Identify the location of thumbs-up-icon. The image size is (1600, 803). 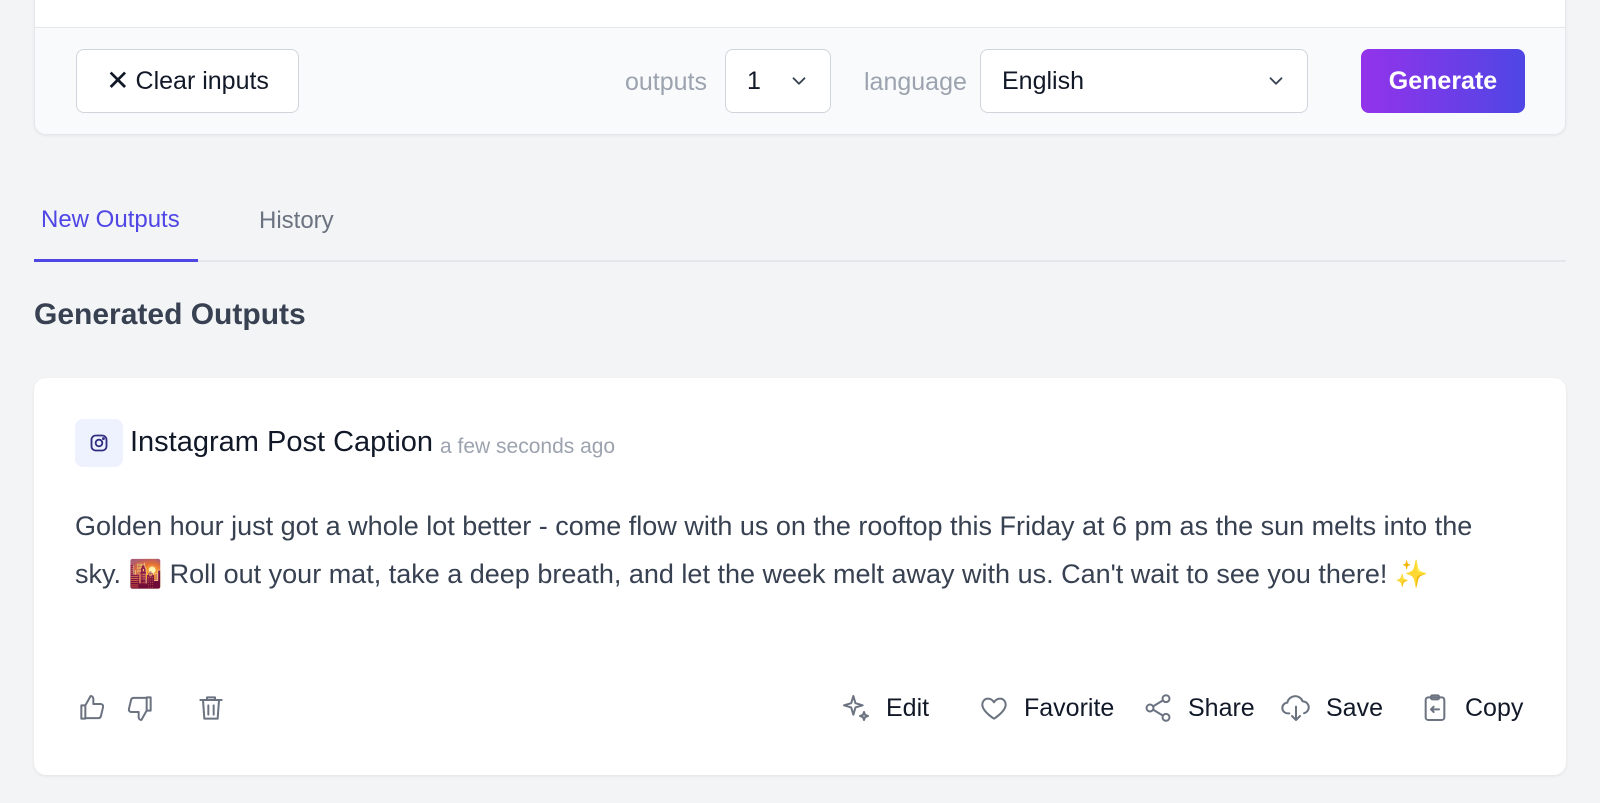
(92, 707).